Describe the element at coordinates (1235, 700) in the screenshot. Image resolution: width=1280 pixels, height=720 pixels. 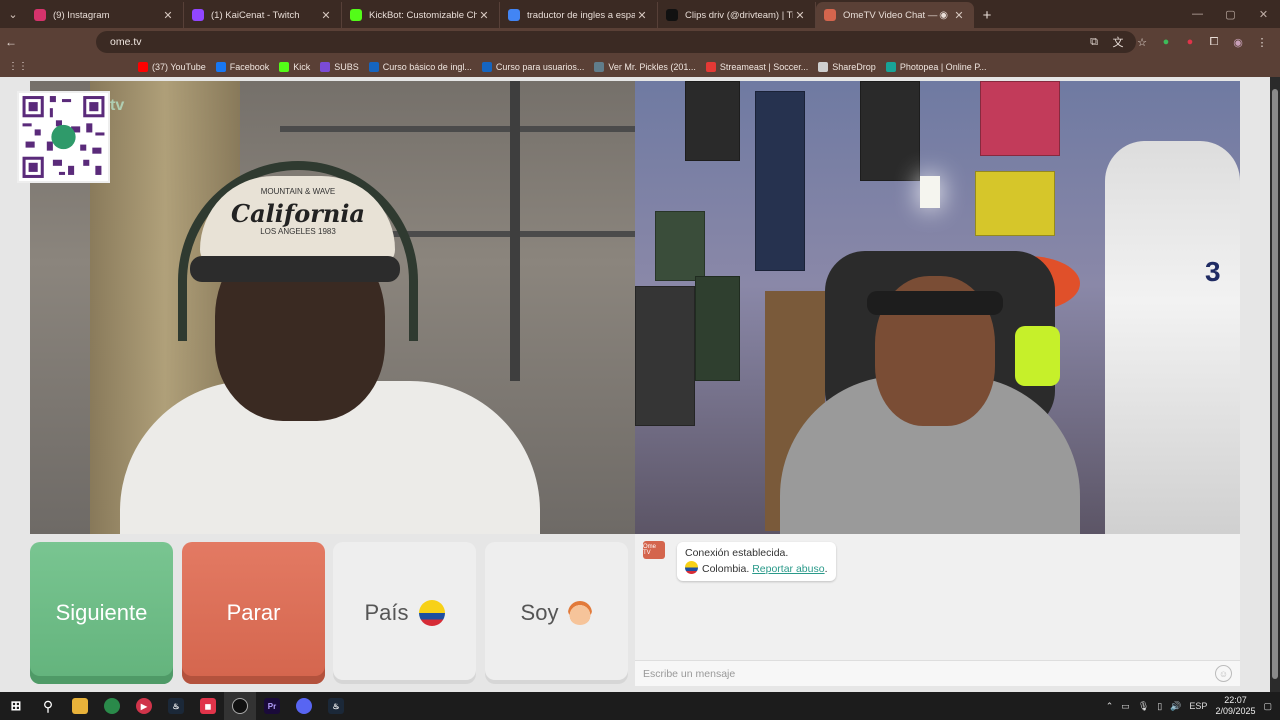
I see `clock-time: 22:07` at that location.